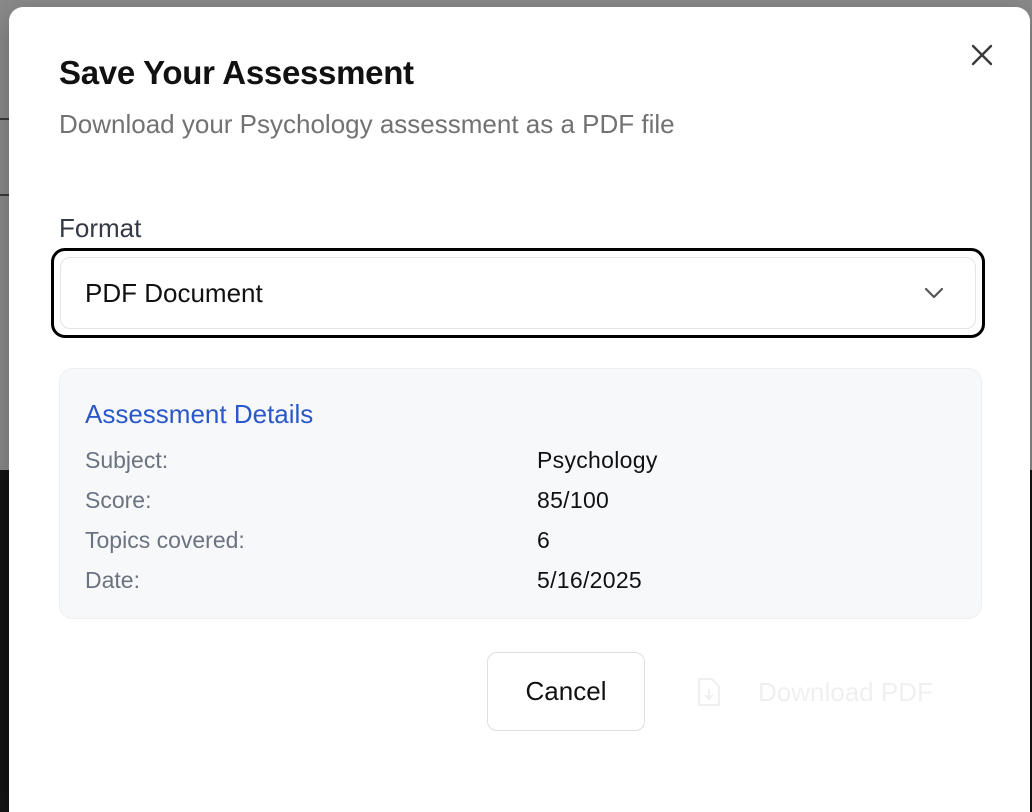  What do you see at coordinates (112, 580) in the screenshot?
I see `detail-label: Date:` at bounding box center [112, 580].